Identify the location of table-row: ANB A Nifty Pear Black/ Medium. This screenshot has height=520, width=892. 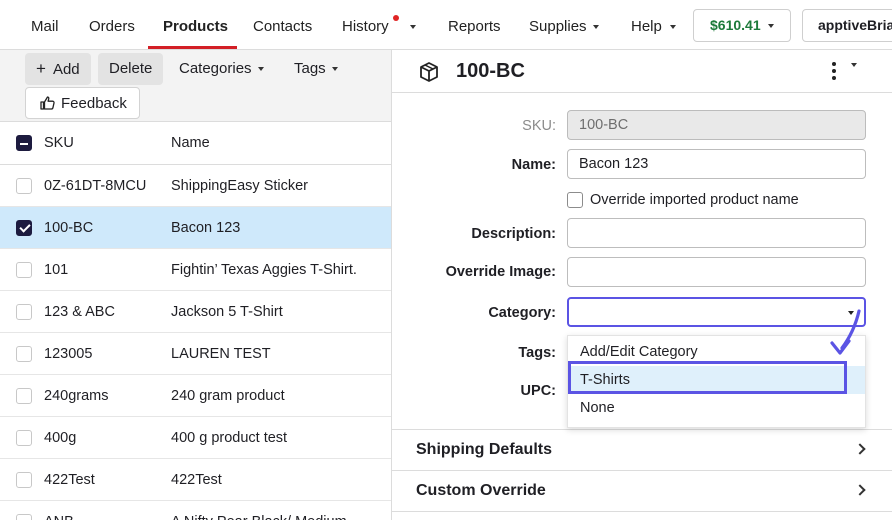
(195, 510).